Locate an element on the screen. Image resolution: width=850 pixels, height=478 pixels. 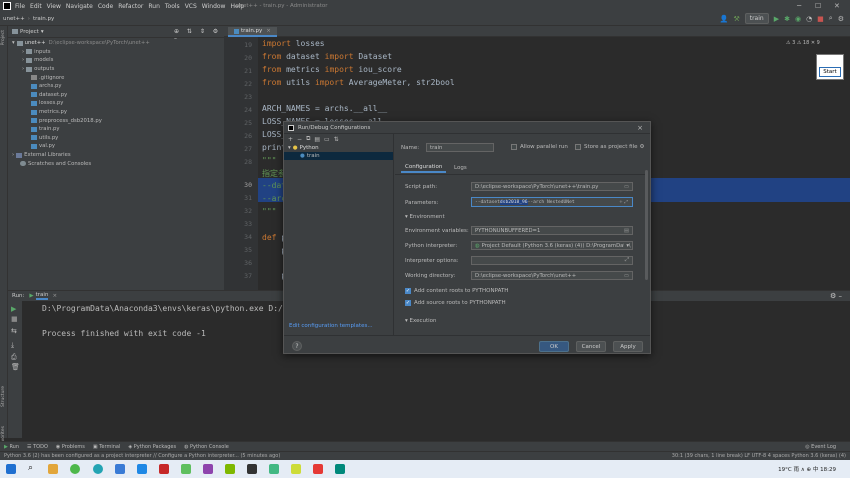
profile-icon: ◔ is located at coordinates (809, 19).